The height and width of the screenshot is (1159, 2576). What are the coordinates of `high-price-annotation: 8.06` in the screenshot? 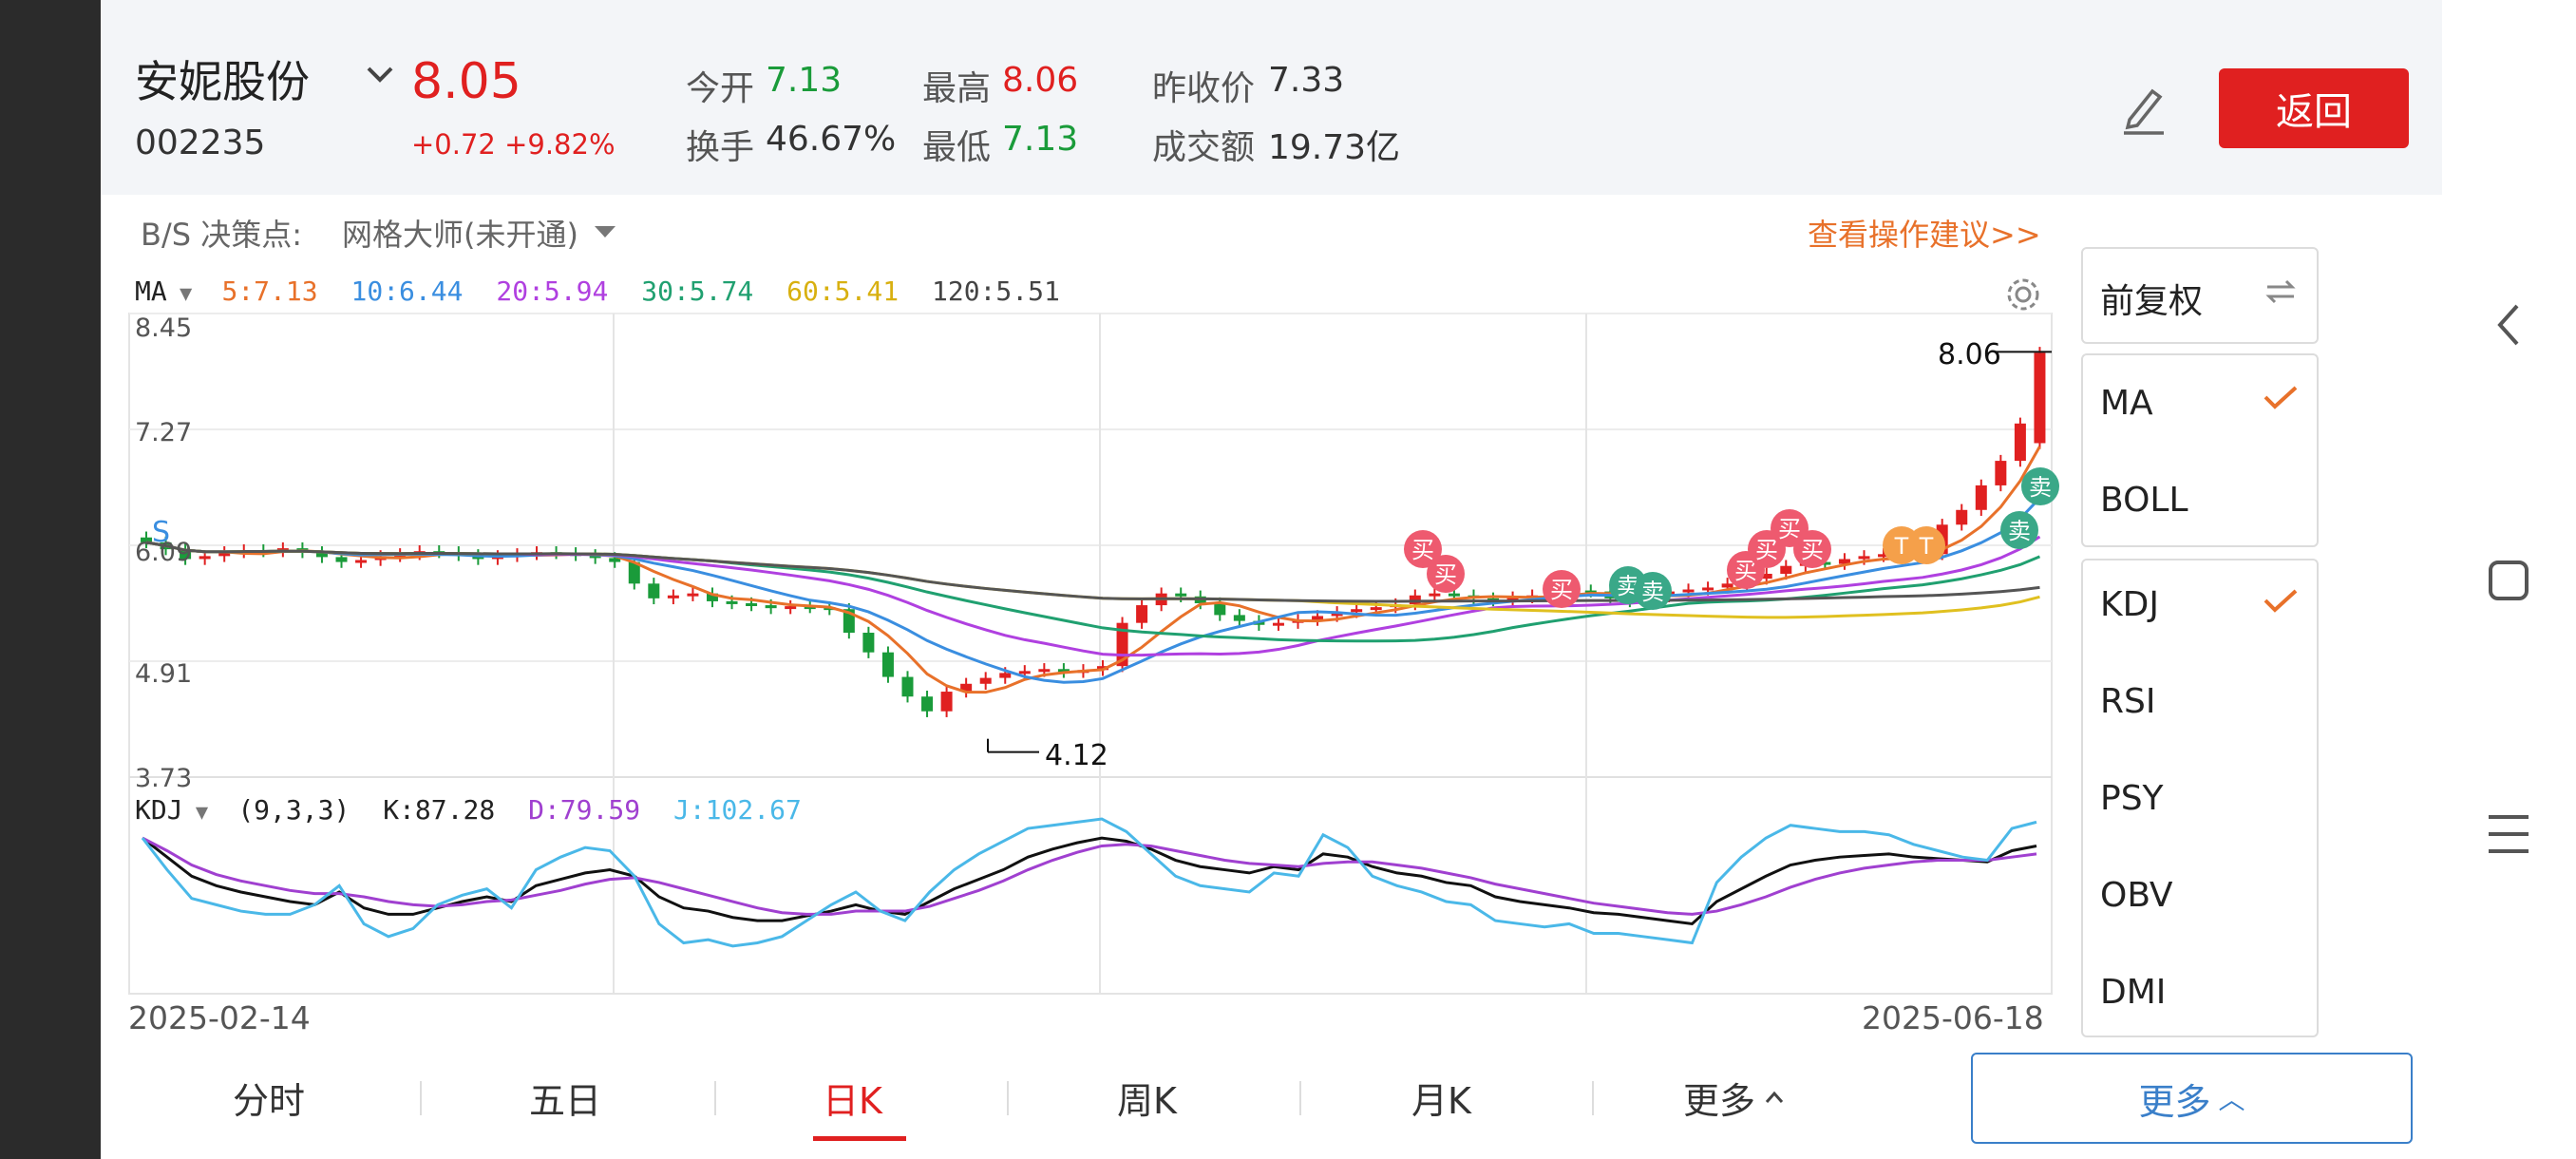 It's located at (1969, 354).